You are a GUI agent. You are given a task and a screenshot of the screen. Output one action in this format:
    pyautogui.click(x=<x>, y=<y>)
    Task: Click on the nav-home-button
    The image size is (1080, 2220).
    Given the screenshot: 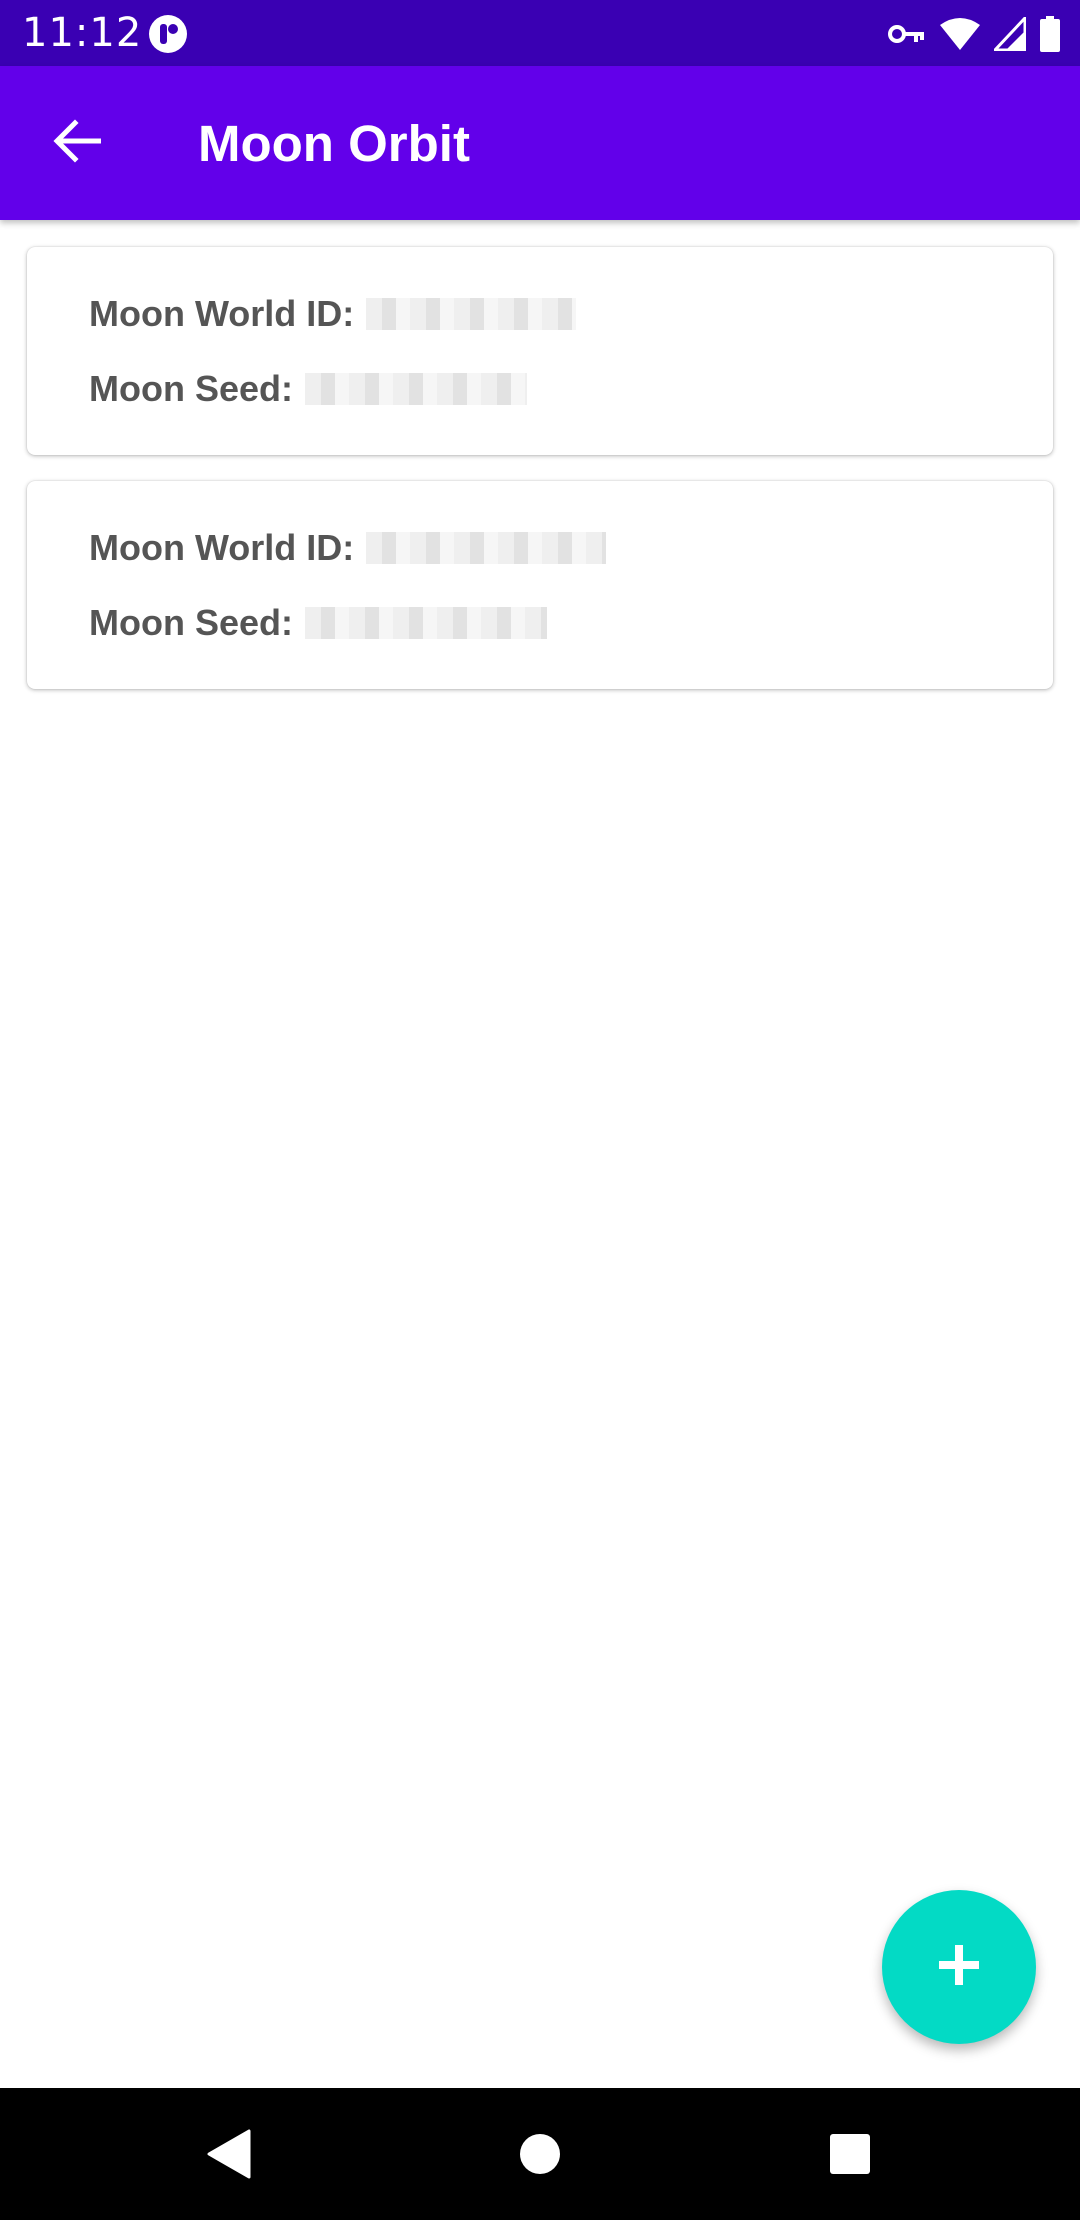 What is the action you would take?
    pyautogui.click(x=540, y=2156)
    